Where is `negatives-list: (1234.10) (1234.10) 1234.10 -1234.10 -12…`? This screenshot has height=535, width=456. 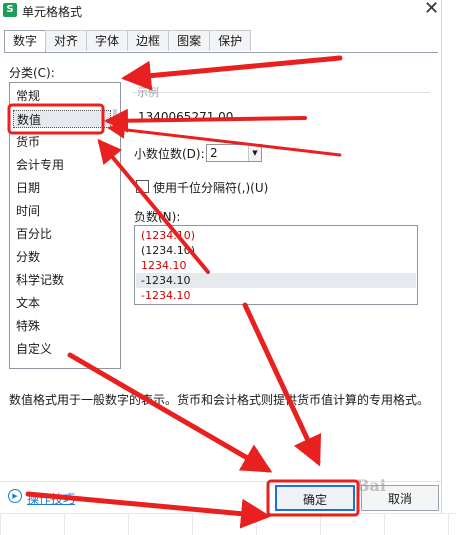 negatives-list: (1234.10) (1234.10) 1234.10 -1234.10 -12… is located at coordinates (276, 265).